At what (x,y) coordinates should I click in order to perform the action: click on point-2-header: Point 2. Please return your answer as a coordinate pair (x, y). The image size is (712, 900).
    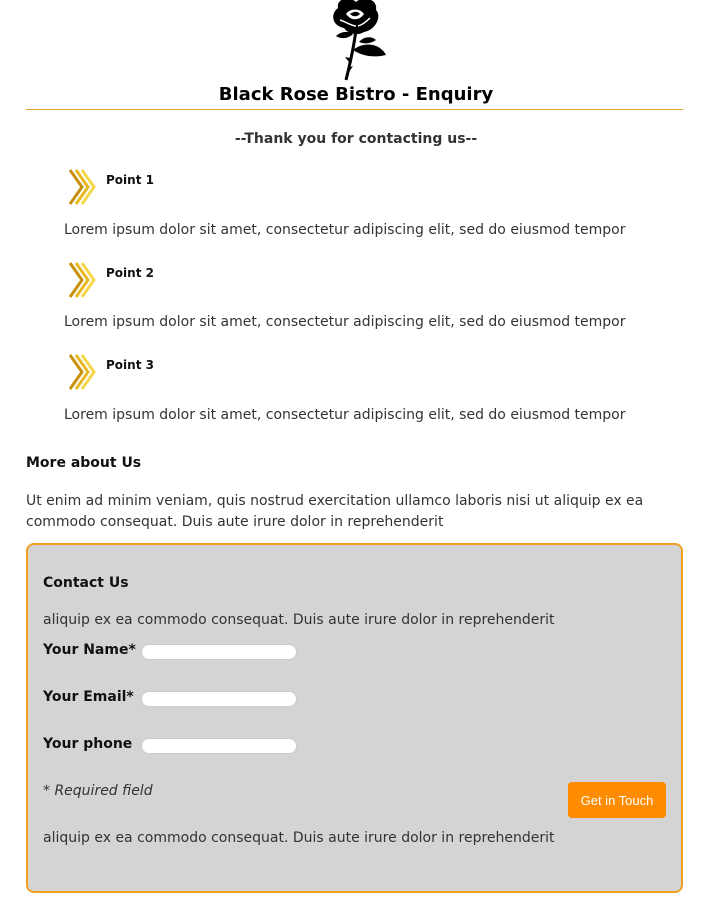
    Looking at the image, I should click on (111, 280).